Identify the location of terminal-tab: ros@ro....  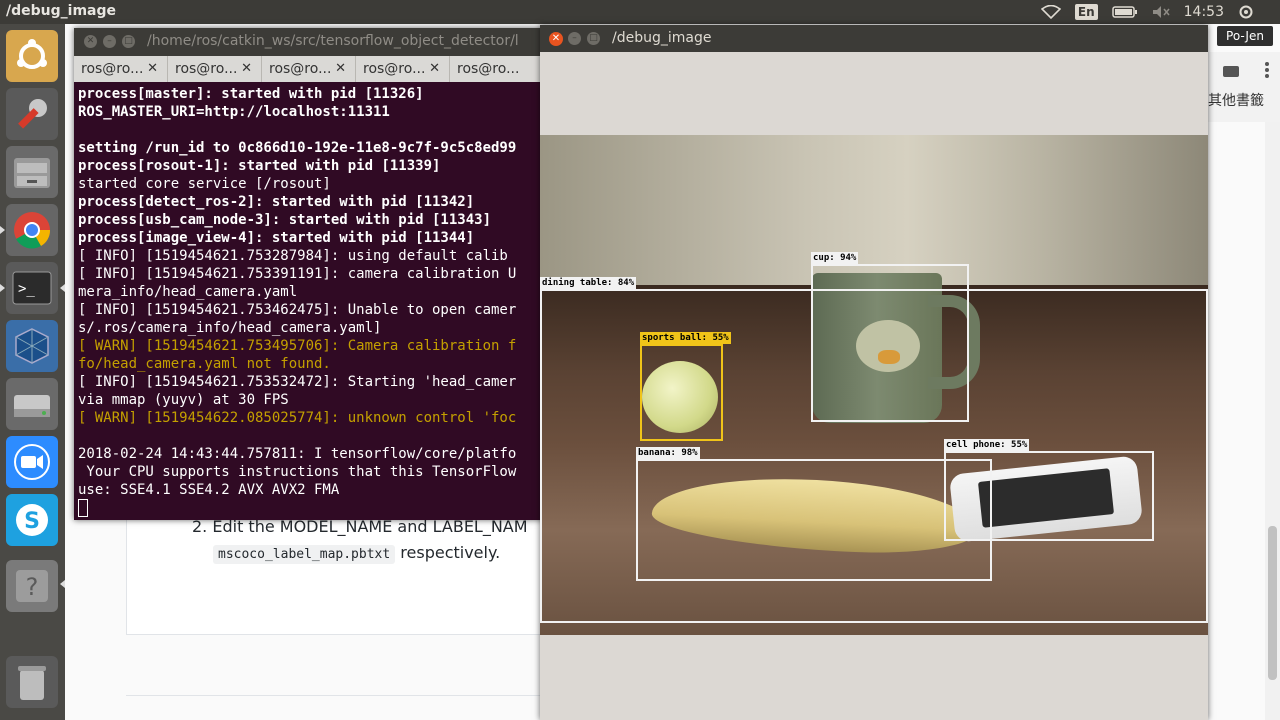
(497, 69).